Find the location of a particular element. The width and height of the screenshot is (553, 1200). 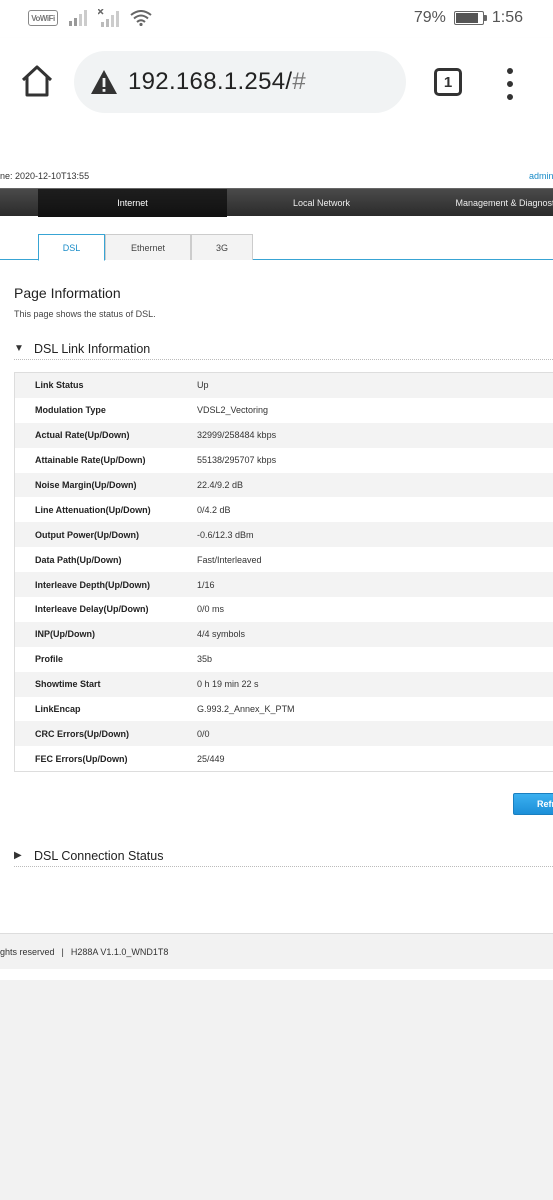

home-icon is located at coordinates (37, 81).